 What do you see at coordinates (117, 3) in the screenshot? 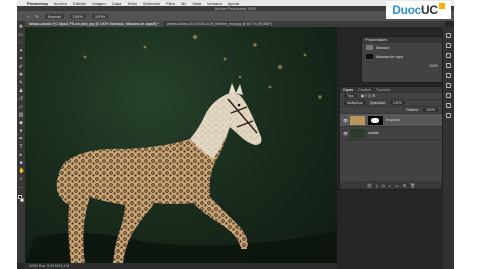
I see `menu-capa: Capa` at bounding box center [117, 3].